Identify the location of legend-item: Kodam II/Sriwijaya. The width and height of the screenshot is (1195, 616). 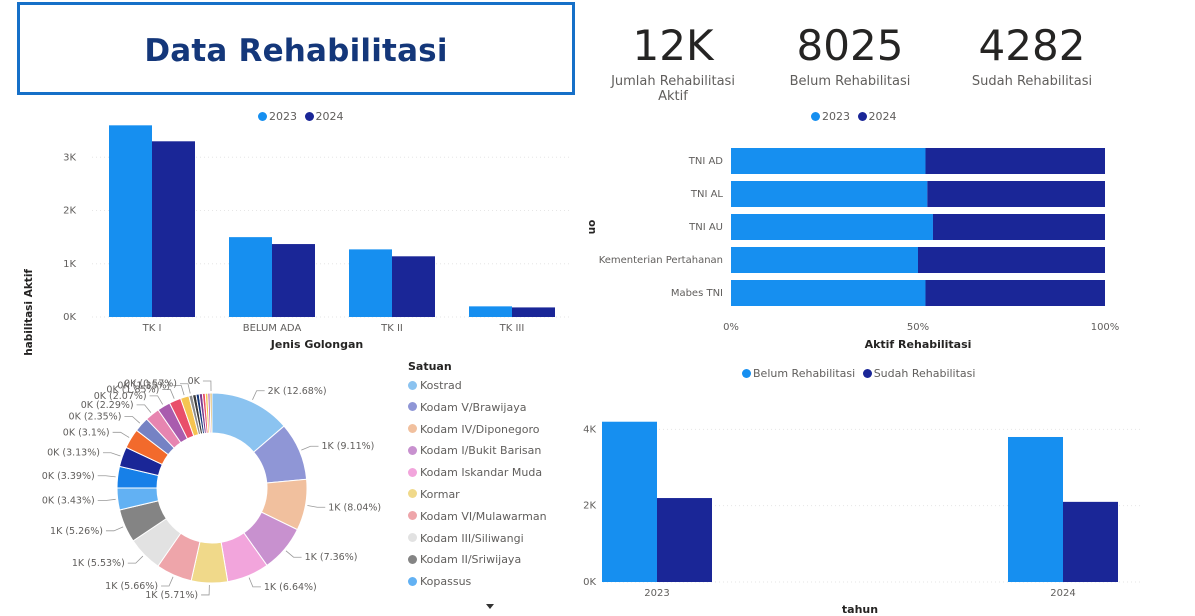
(477, 563).